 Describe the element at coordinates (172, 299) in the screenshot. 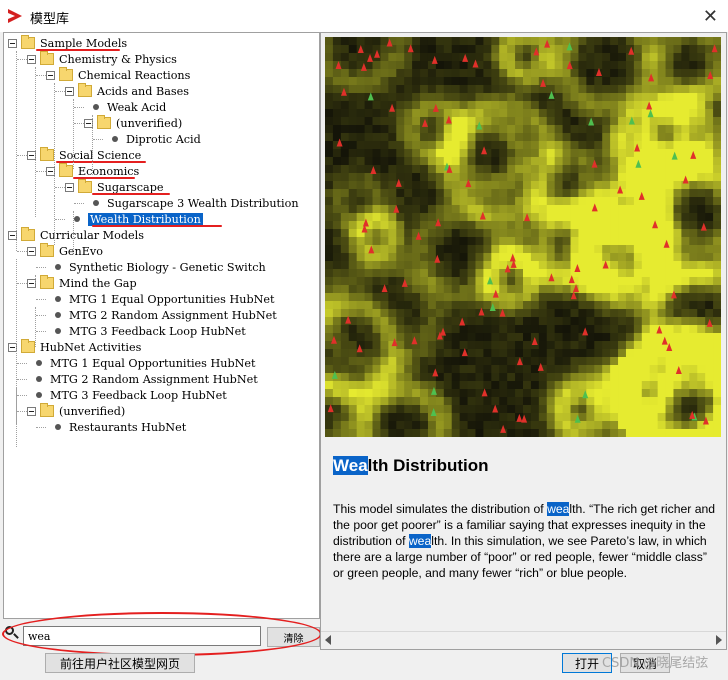

I see `tree-item-label: MTG 1 Equal Opportunities HubNet` at that location.